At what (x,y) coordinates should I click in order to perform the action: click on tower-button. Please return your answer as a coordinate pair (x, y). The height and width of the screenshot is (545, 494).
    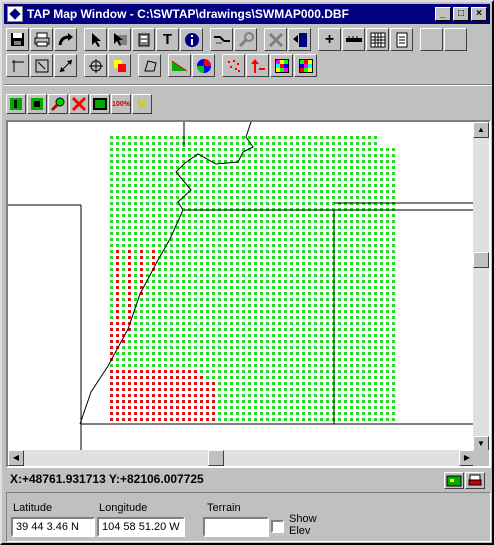
    Looking at the image, I should click on (16, 104).